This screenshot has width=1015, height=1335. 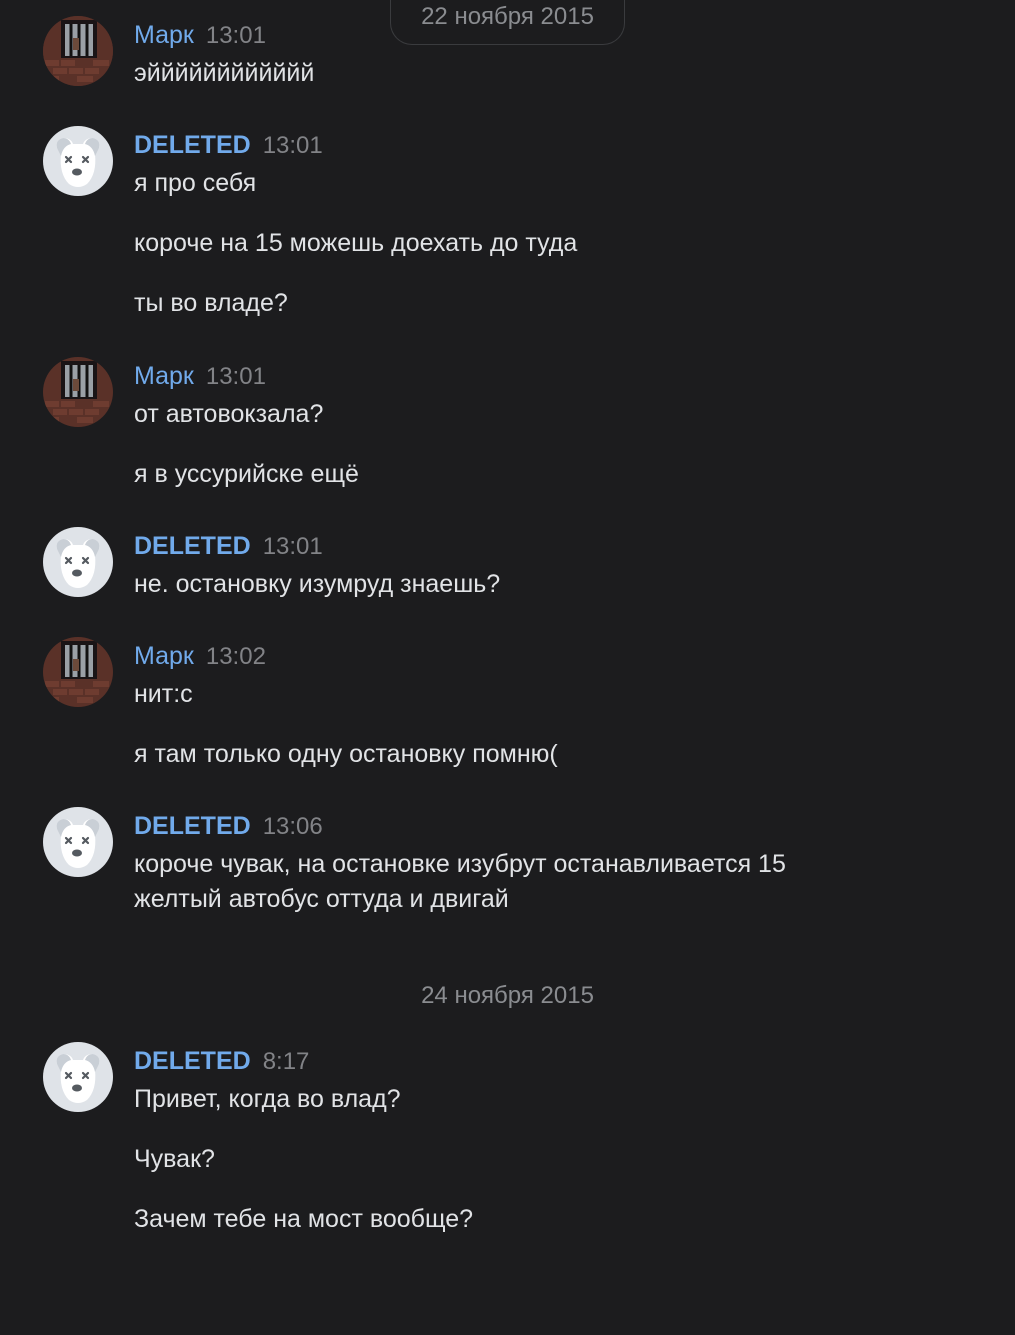 I want to click on message-text: Чувак?, so click(x=174, y=1159).